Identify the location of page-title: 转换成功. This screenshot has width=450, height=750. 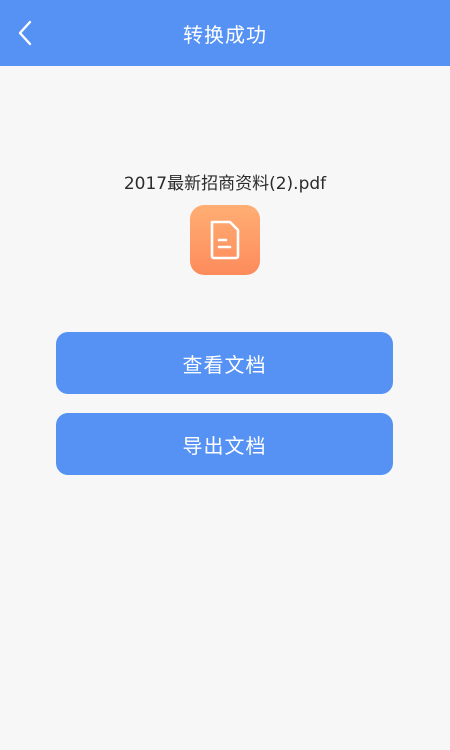
(225, 34).